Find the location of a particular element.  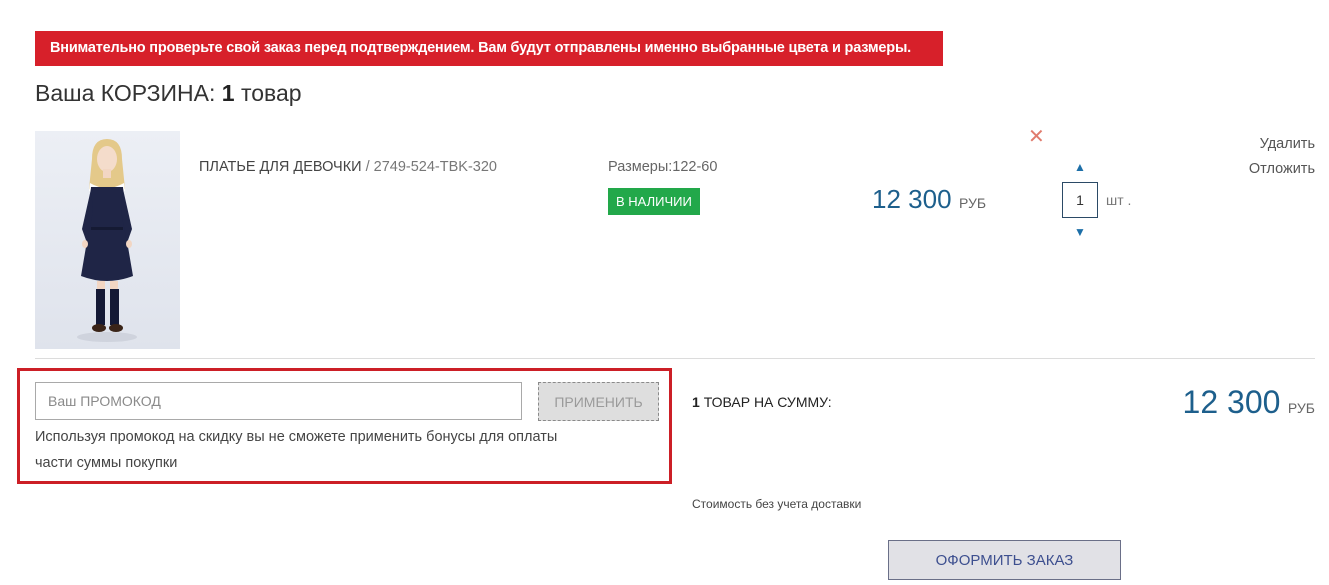

order-total-amount: 12 300 is located at coordinates (1231, 402).